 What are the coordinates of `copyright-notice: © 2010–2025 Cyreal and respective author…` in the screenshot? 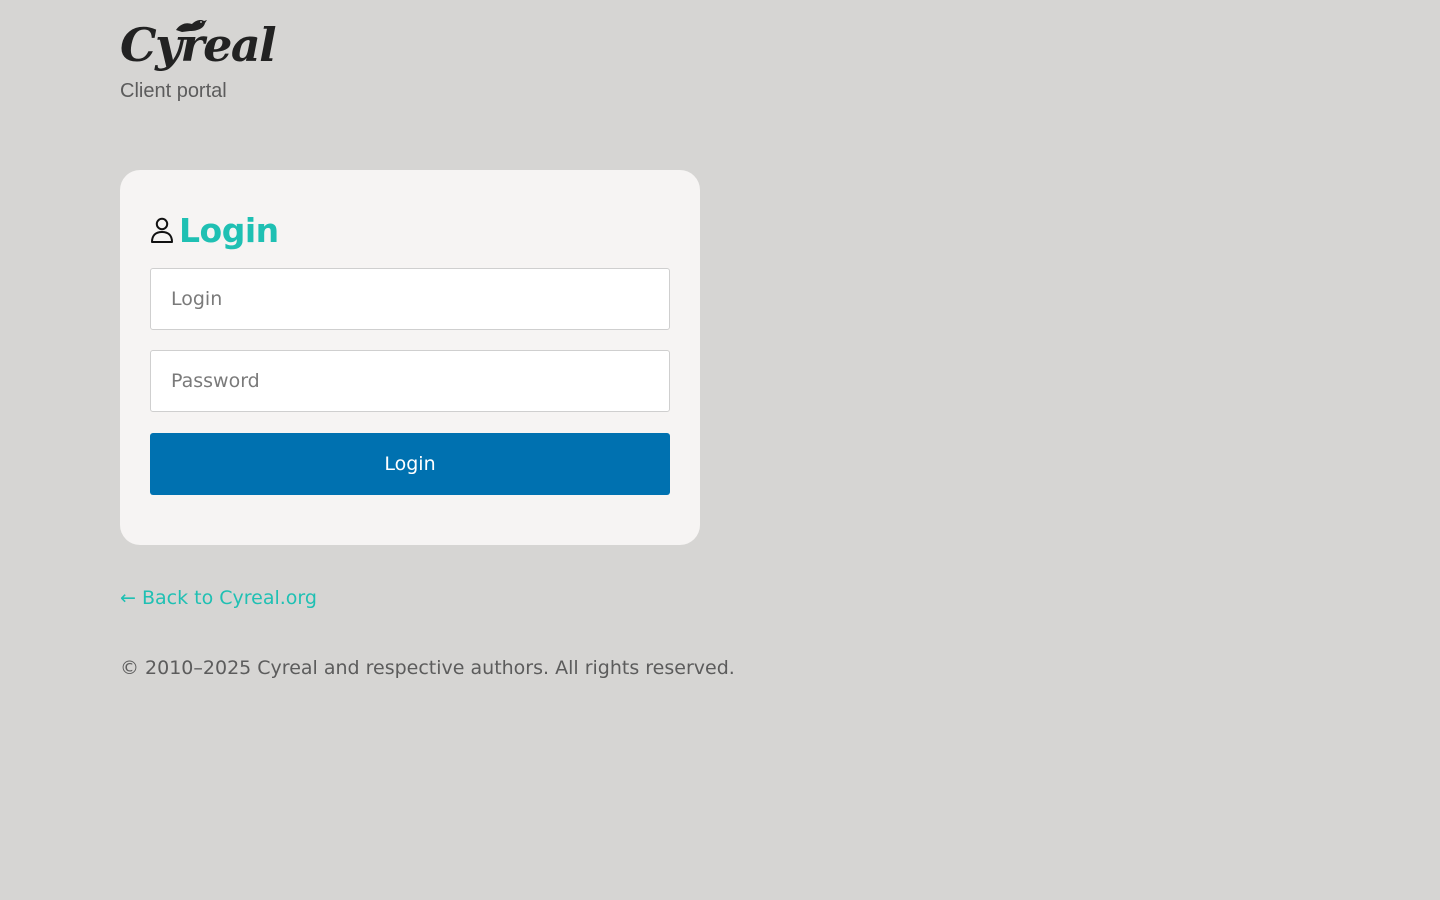 It's located at (427, 668).